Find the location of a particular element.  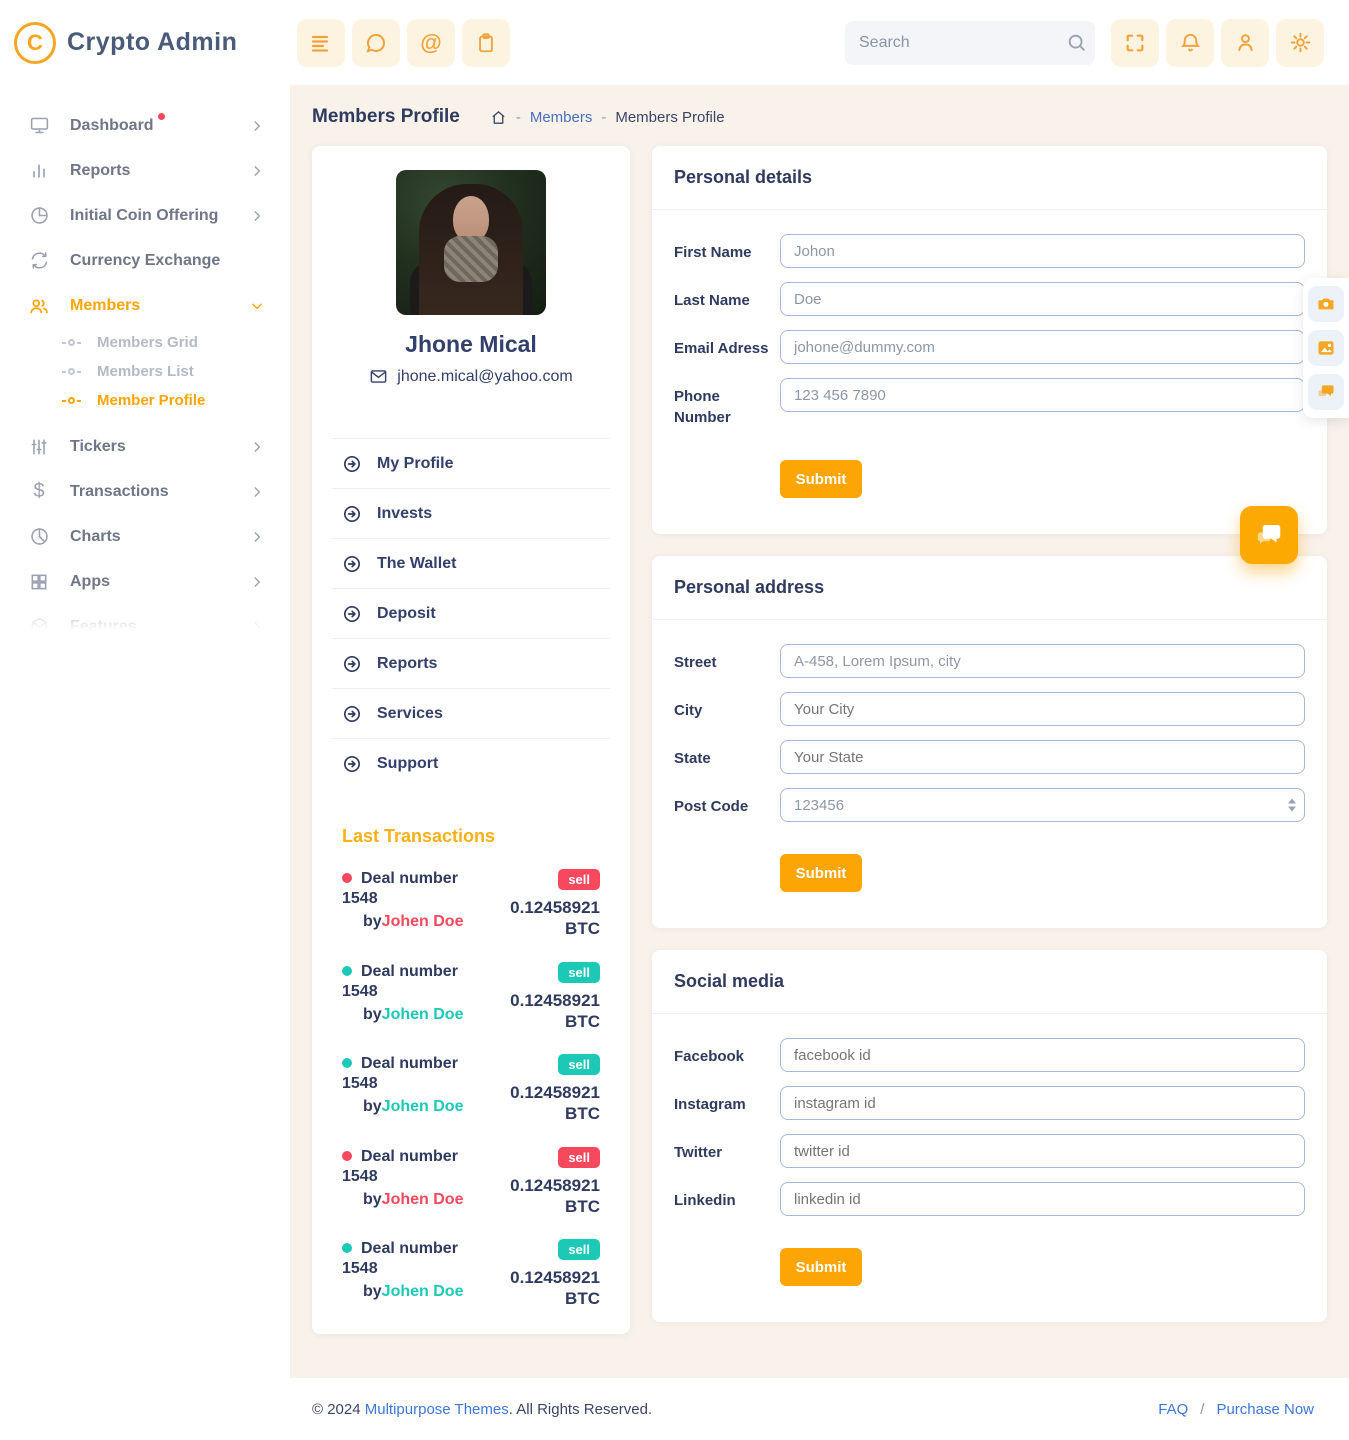

profile-menu-item-support: Support is located at coordinates (471, 763).